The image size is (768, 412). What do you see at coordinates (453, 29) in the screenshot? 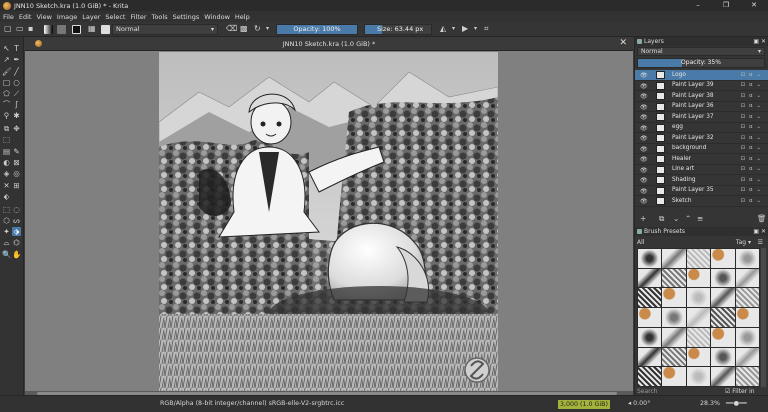
I see `mirror-options-chevron-icon: ▾` at bounding box center [453, 29].